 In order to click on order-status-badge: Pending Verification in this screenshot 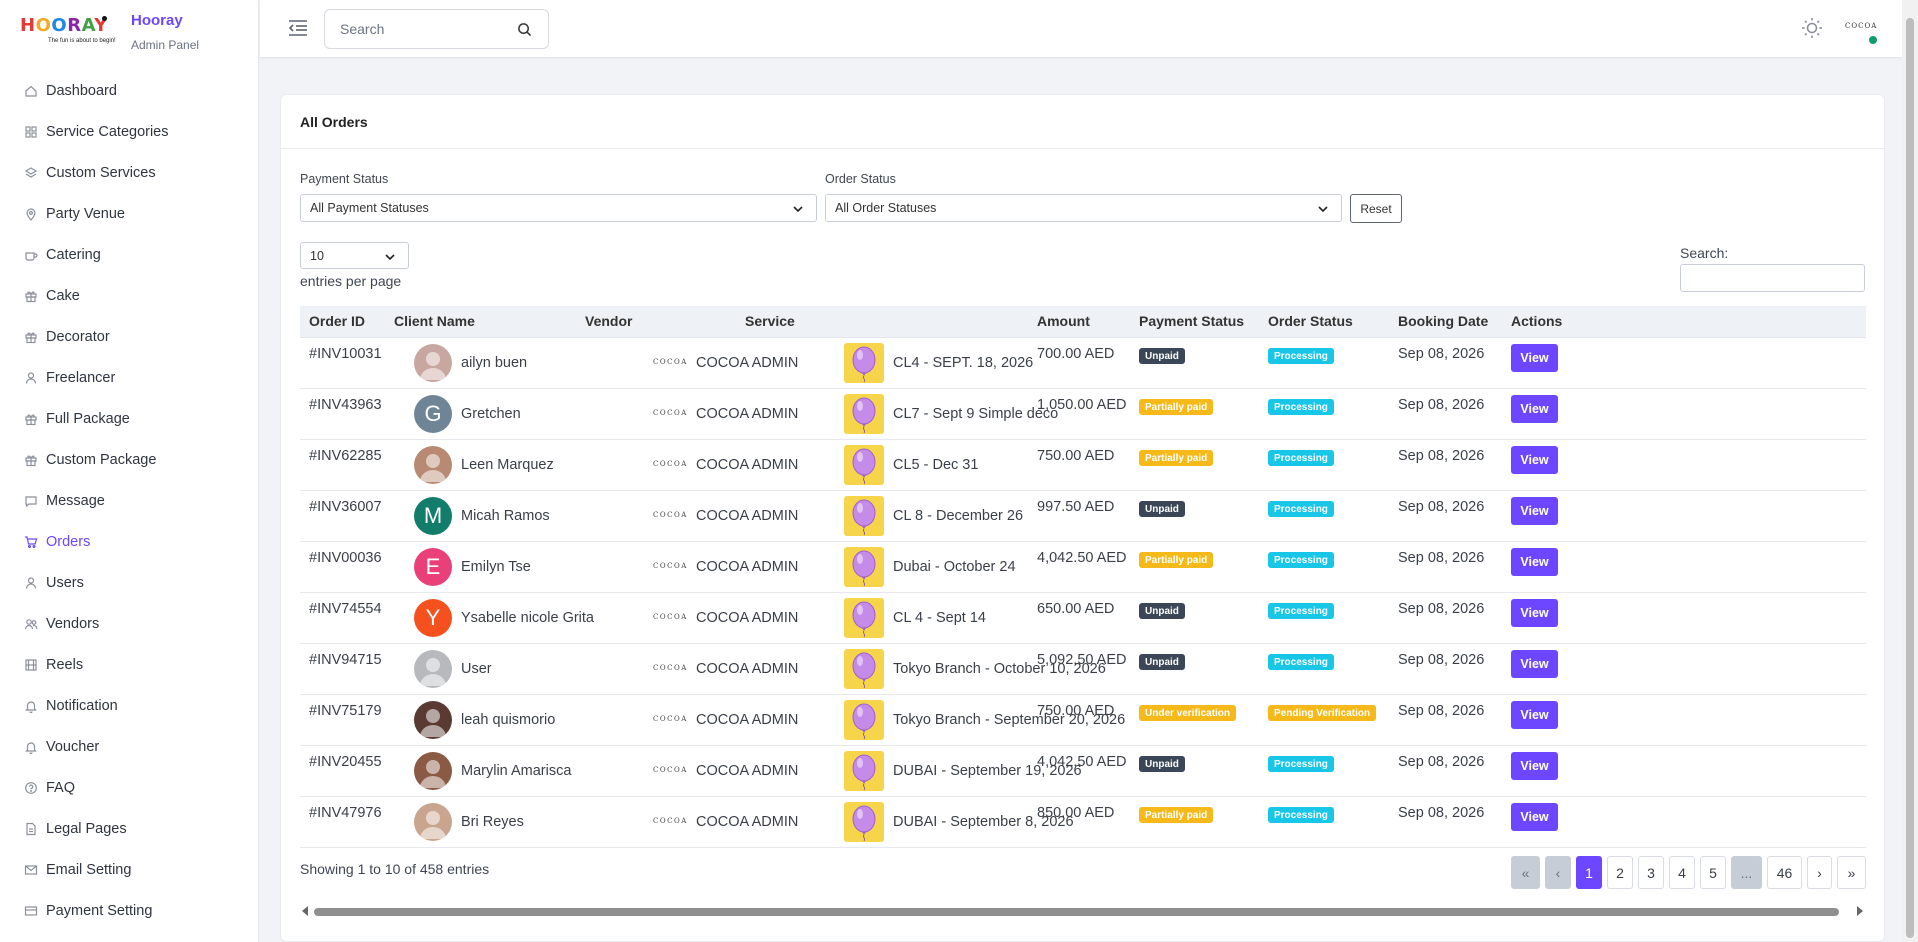, I will do `click(1322, 713)`.